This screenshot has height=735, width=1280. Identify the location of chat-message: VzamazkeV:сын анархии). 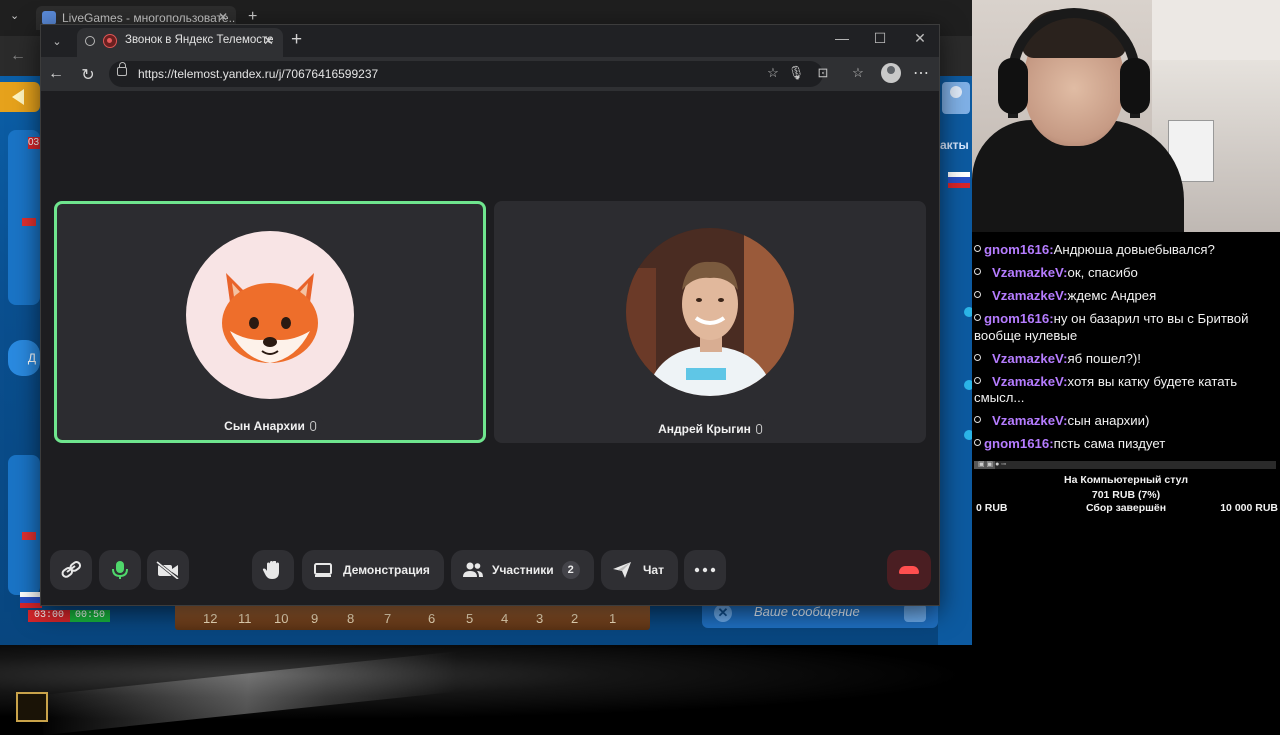
(1126, 421).